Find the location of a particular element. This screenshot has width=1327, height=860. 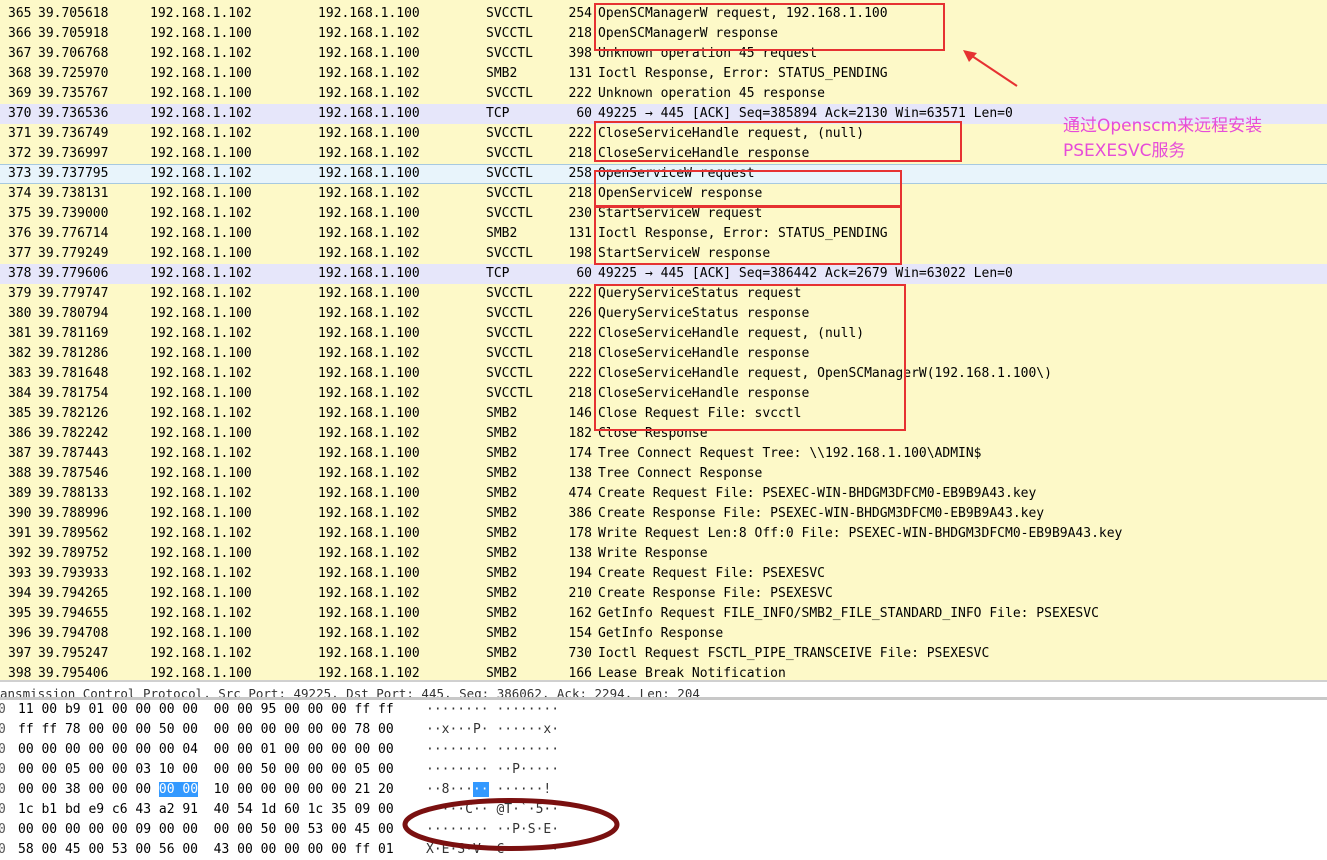

packet-time: 39.705618 is located at coordinates (73, 13).